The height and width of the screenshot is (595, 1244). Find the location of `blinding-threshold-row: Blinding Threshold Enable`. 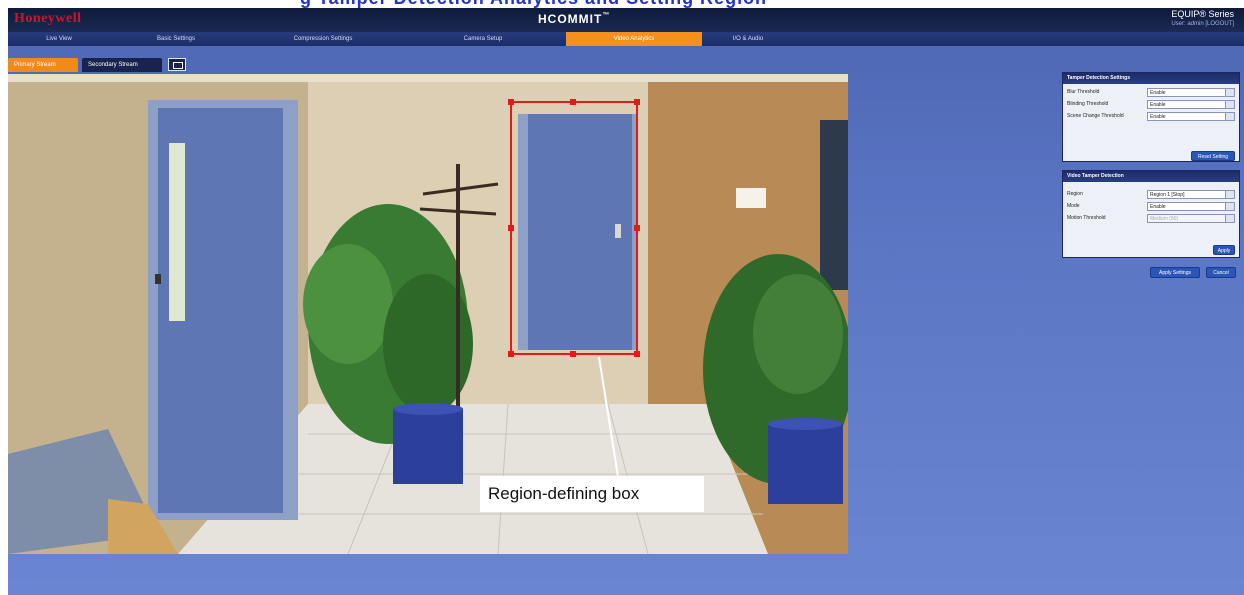

blinding-threshold-row: Blinding Threshold Enable is located at coordinates (1151, 104).